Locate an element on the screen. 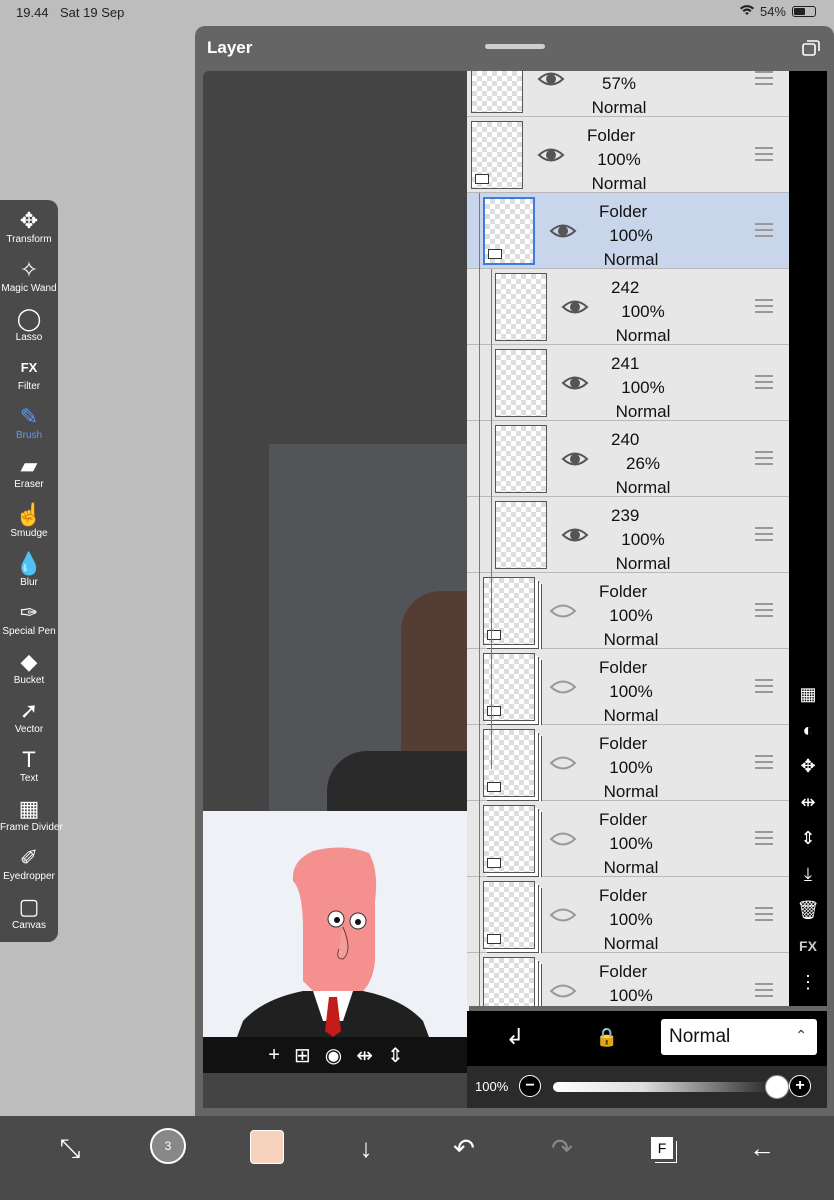  tool-magic-wand: ✧ Magic Wand is located at coordinates (29, 279).